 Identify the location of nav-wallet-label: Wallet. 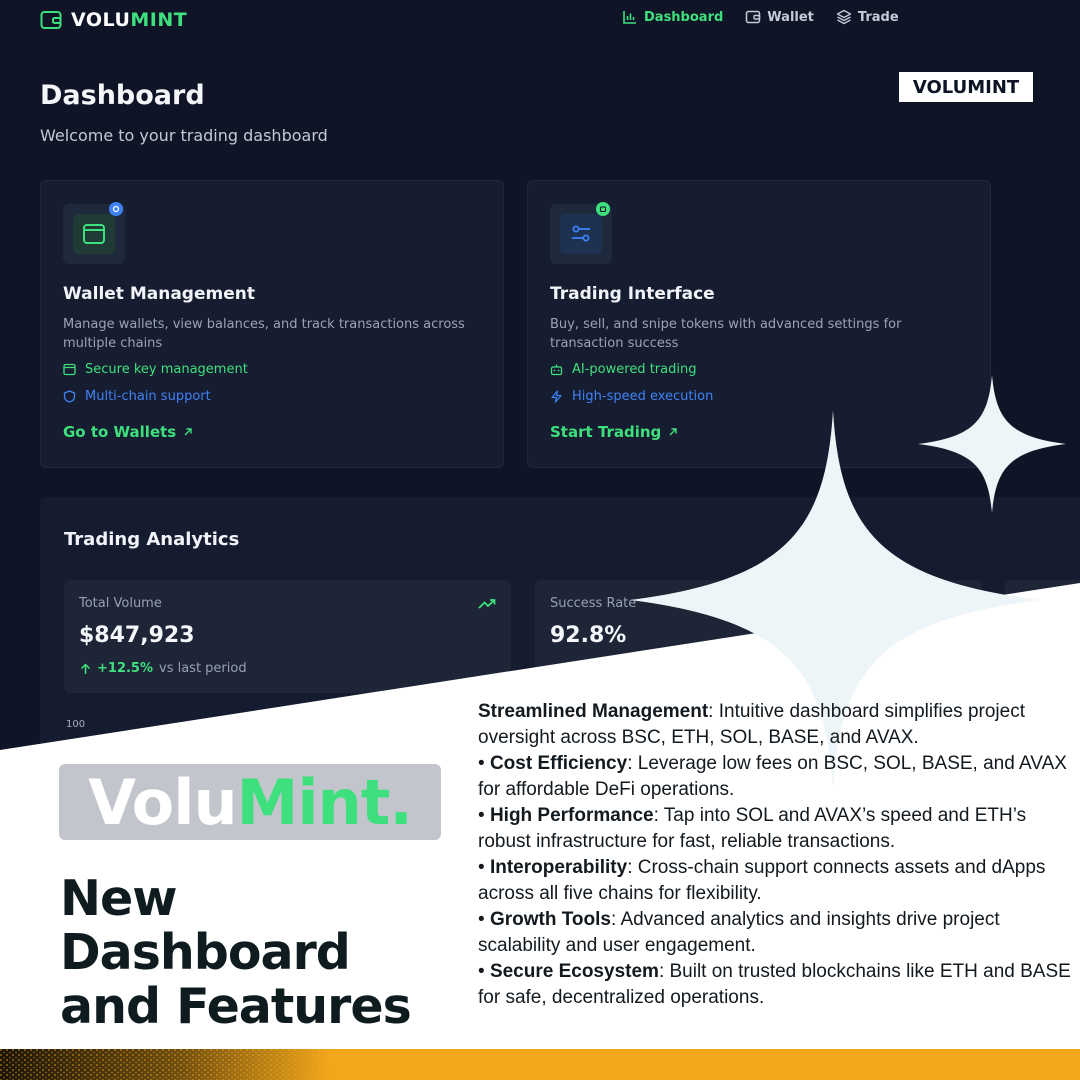
(790, 17).